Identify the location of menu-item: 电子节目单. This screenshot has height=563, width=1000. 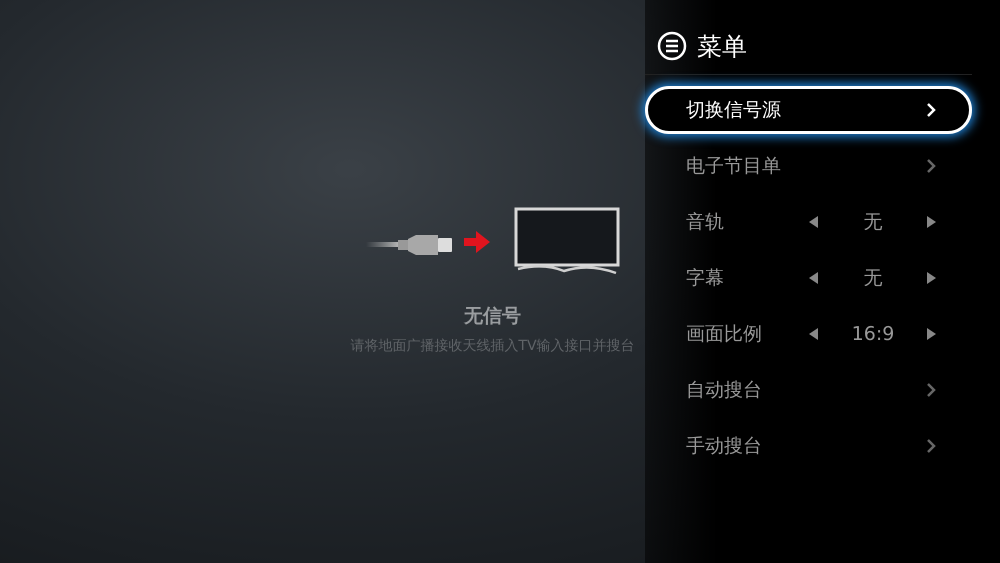
(808, 166).